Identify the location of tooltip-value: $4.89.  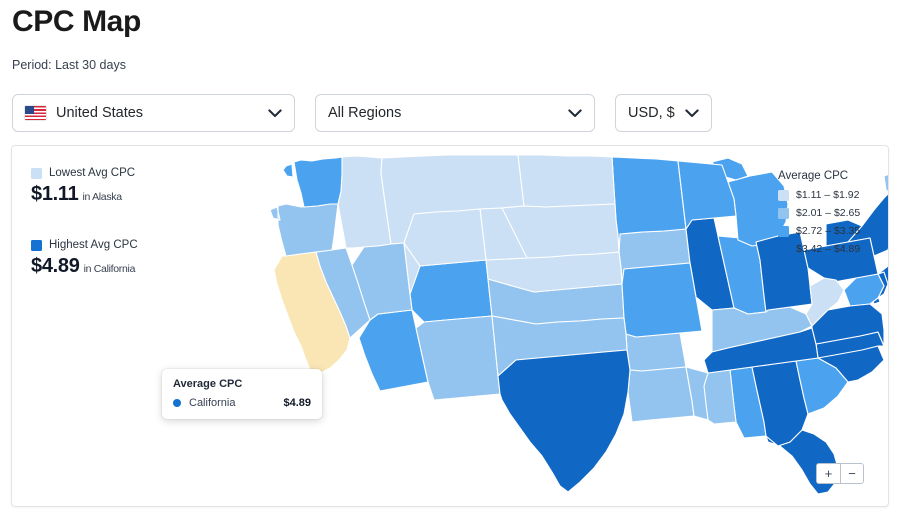
(297, 403).